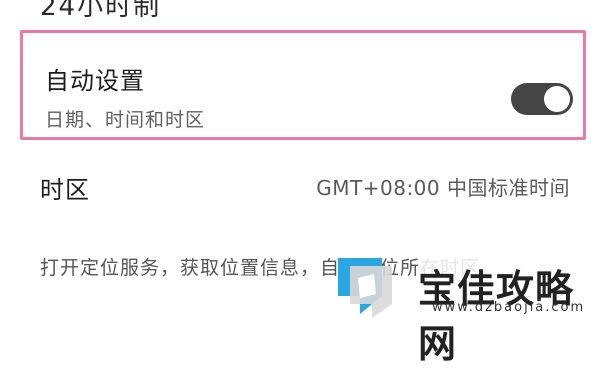  What do you see at coordinates (365, 288) in the screenshot?
I see `watermark-logo-icon` at bounding box center [365, 288].